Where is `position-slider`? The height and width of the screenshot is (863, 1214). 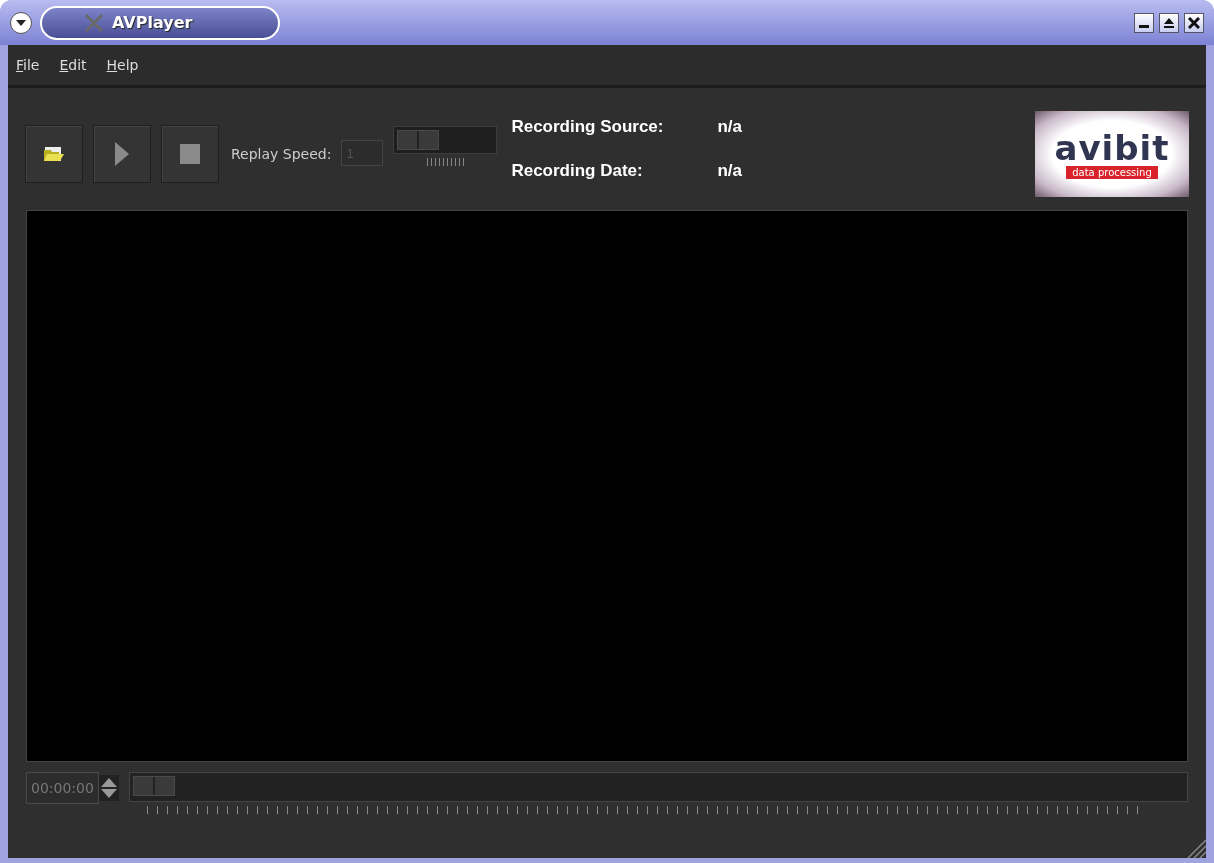 position-slider is located at coordinates (658, 787).